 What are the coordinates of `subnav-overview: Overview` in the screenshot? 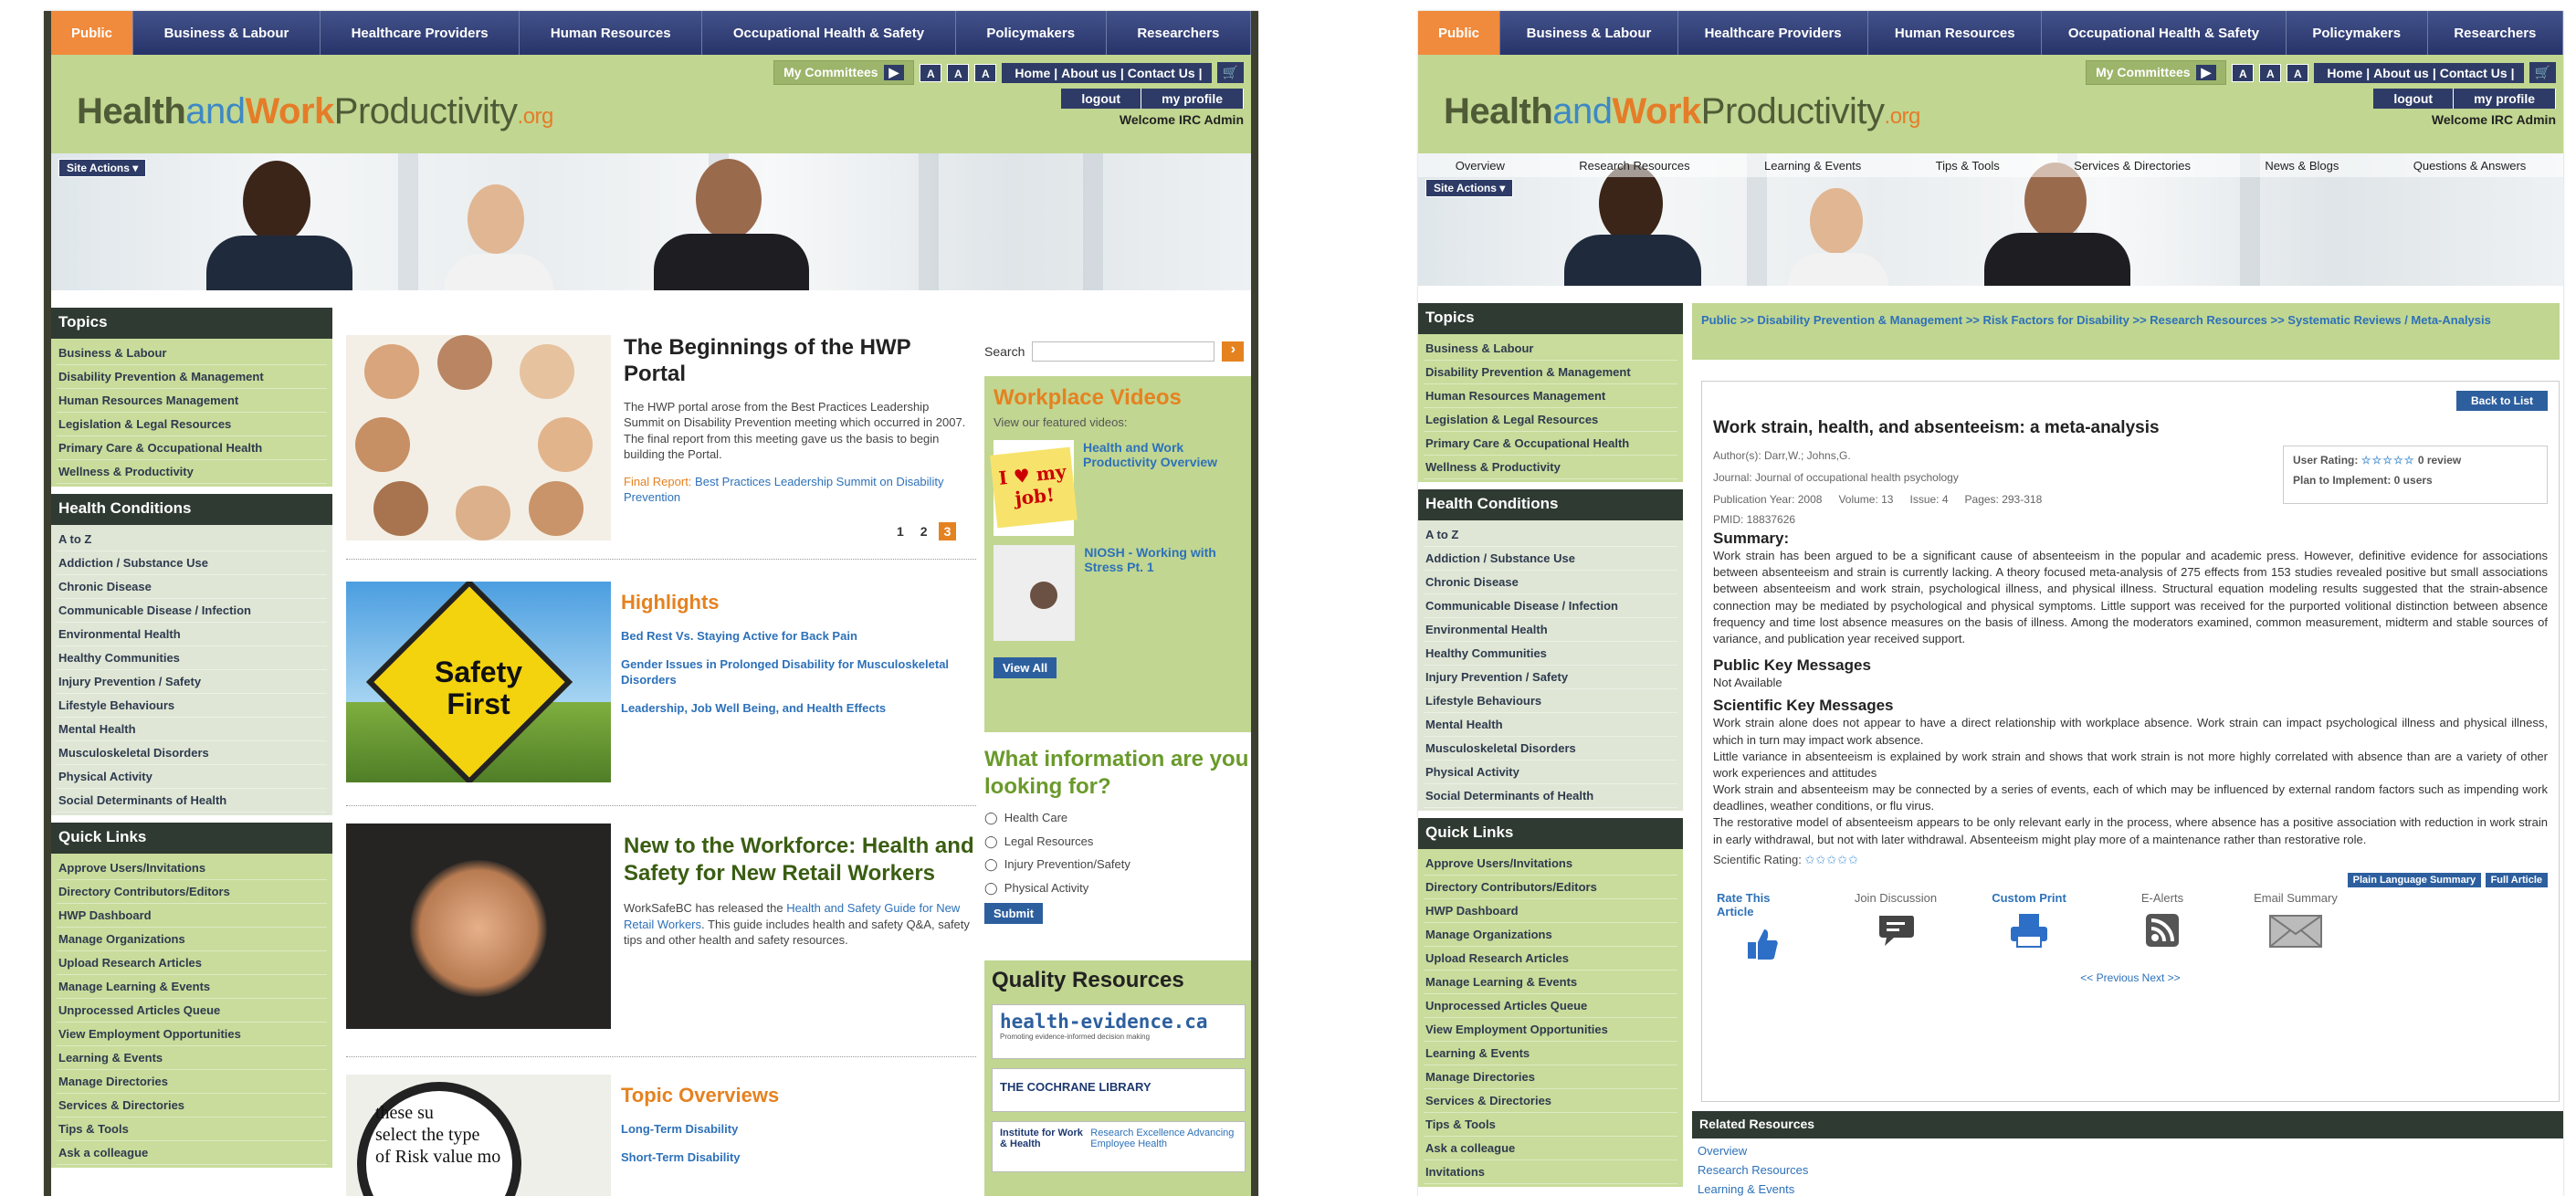 It's located at (1480, 166).